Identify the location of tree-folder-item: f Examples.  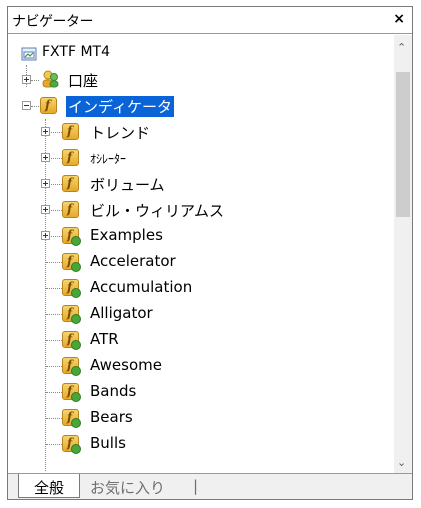
(202, 236).